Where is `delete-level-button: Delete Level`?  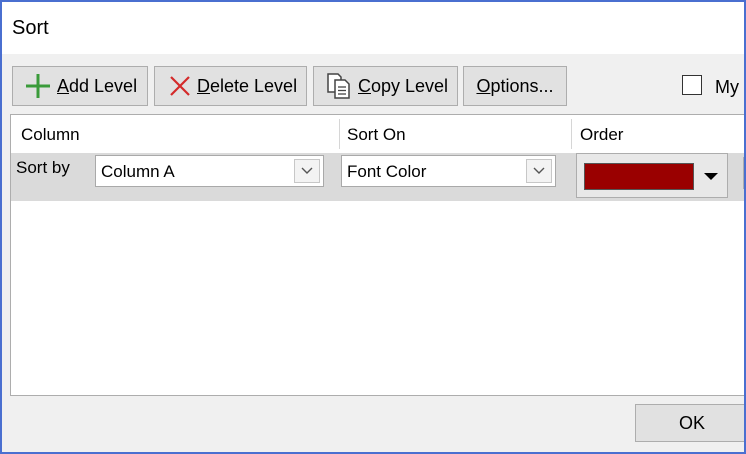
delete-level-button: Delete Level is located at coordinates (230, 86).